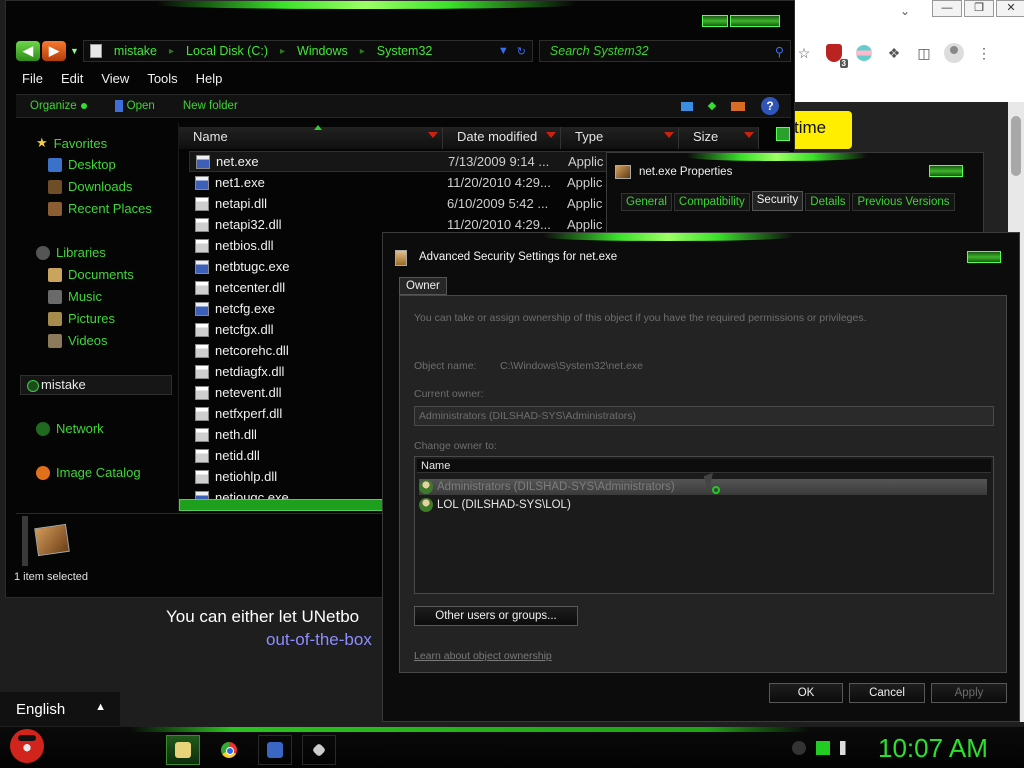  Describe the element at coordinates (202, 182) in the screenshot. I see `exe-file-icon` at that location.